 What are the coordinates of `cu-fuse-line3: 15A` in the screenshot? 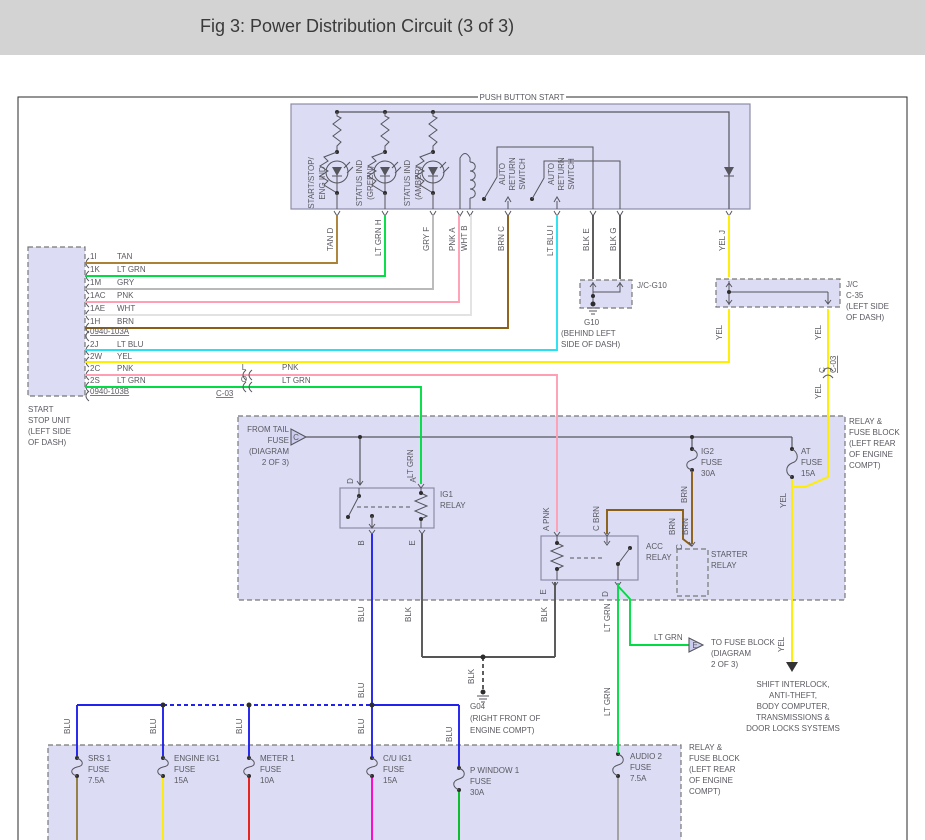 It's located at (390, 780).